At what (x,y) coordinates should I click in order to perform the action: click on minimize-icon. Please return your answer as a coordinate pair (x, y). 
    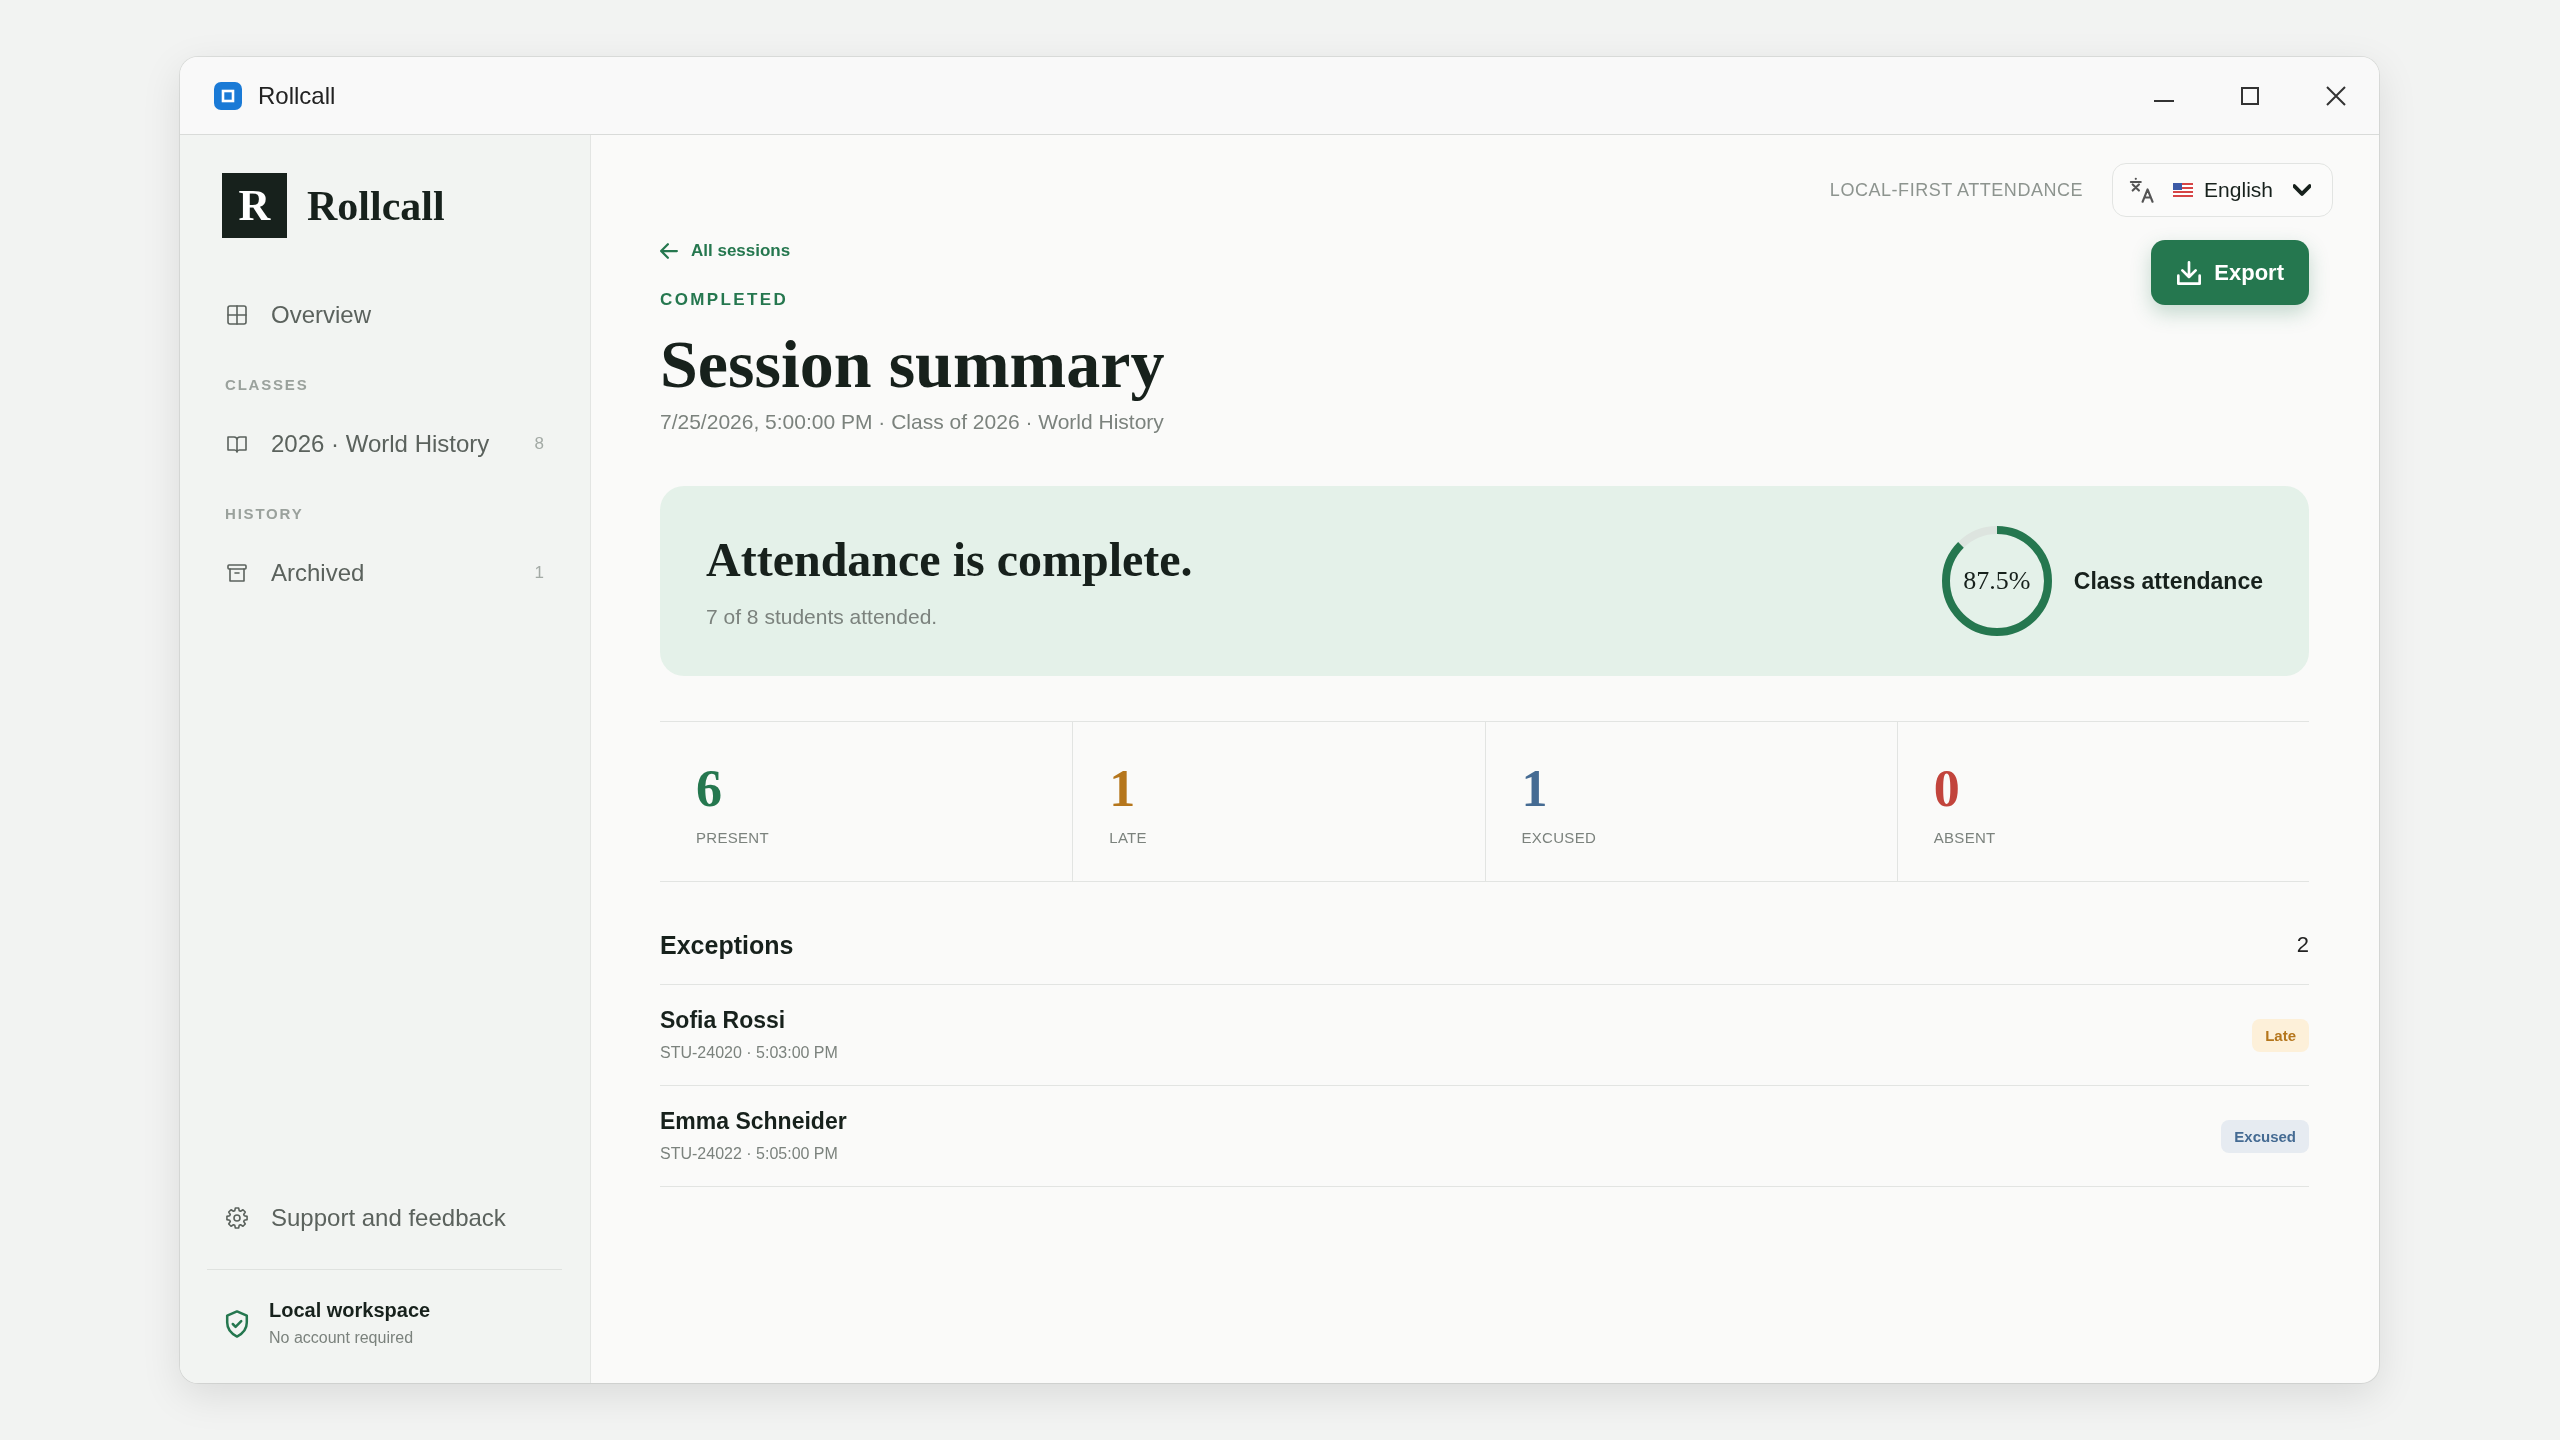
    Looking at the image, I should click on (2164, 100).